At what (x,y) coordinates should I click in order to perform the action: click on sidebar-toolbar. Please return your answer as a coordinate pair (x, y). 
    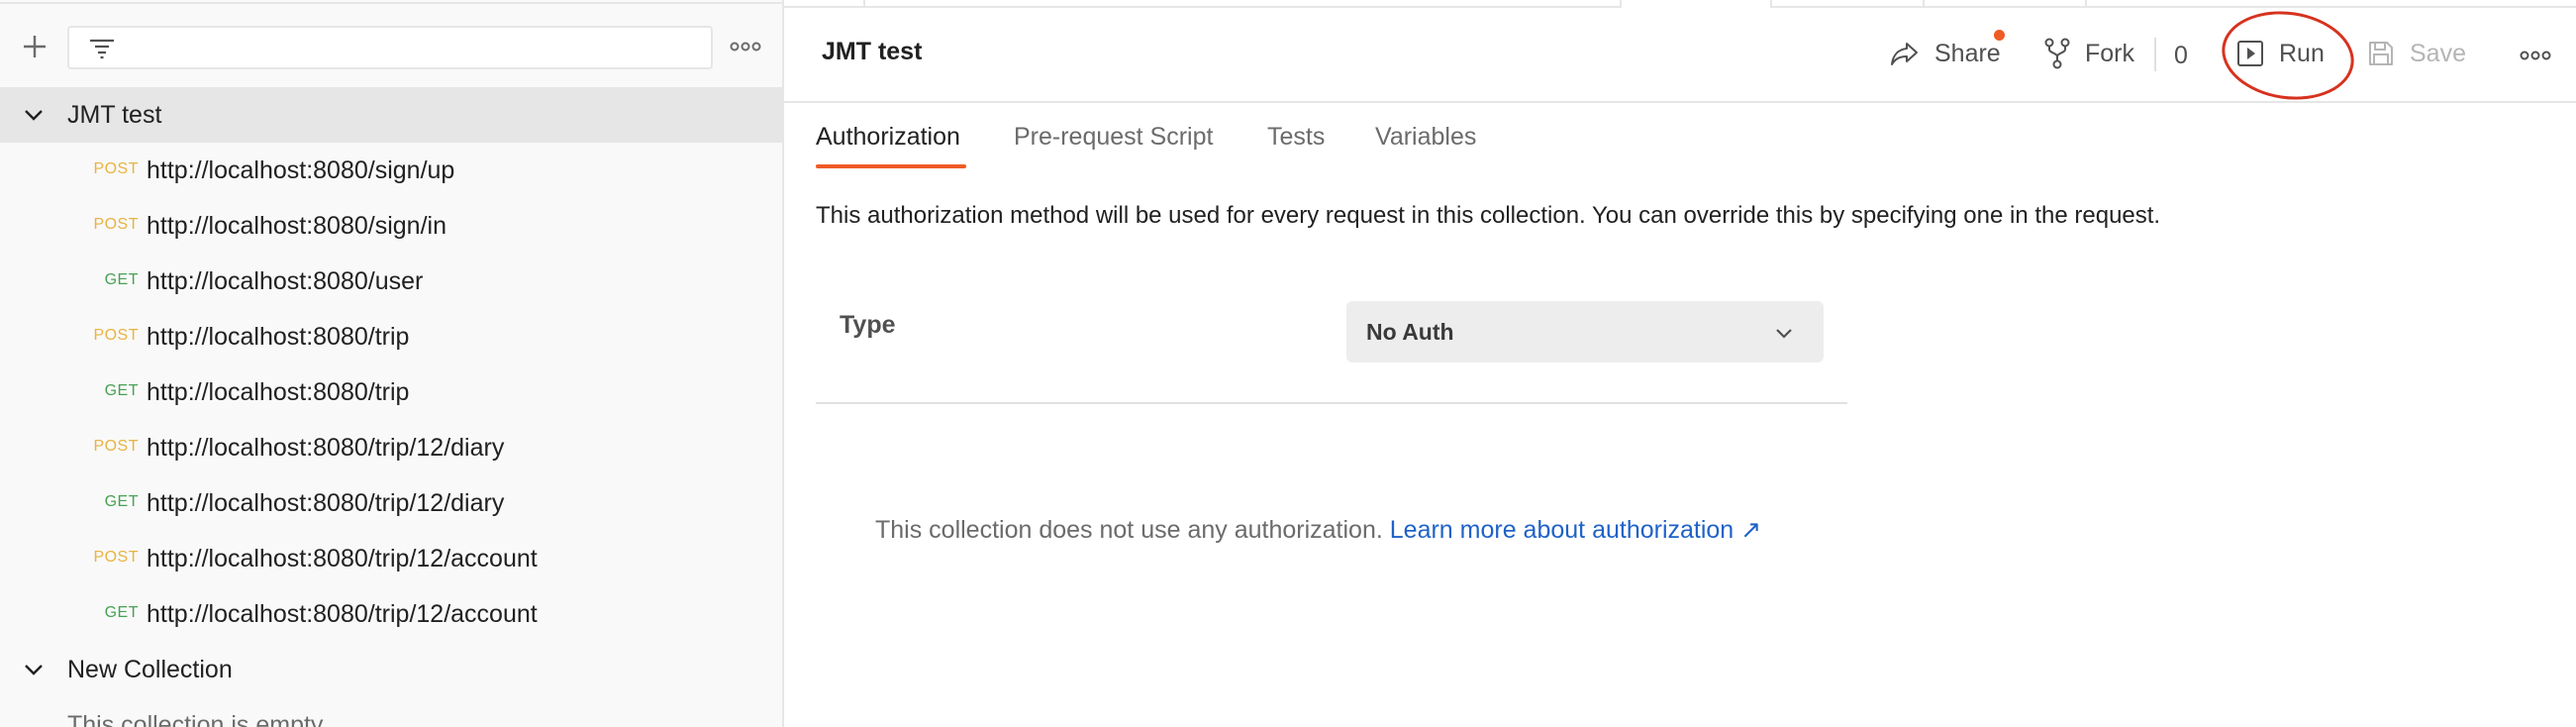
    Looking at the image, I should click on (391, 46).